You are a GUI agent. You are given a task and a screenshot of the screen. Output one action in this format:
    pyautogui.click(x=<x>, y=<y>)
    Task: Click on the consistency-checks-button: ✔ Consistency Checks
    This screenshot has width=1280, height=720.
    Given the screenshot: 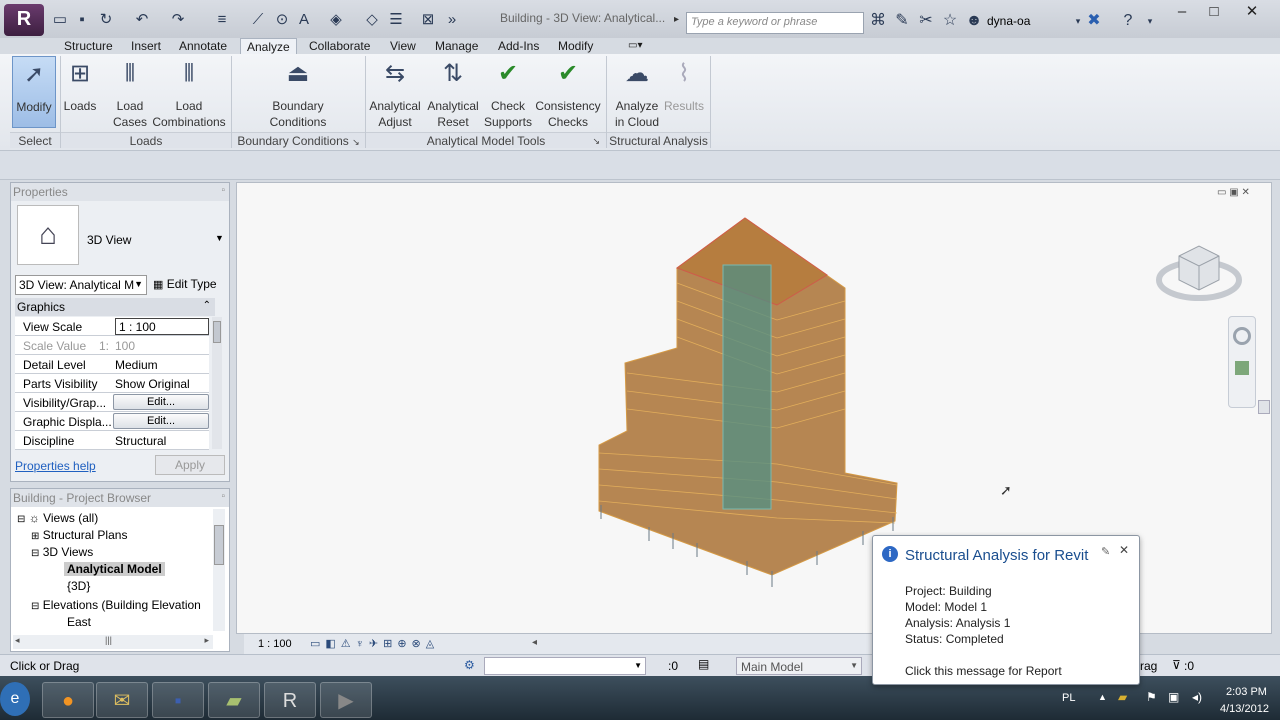 What is the action you would take?
    pyautogui.click(x=568, y=92)
    